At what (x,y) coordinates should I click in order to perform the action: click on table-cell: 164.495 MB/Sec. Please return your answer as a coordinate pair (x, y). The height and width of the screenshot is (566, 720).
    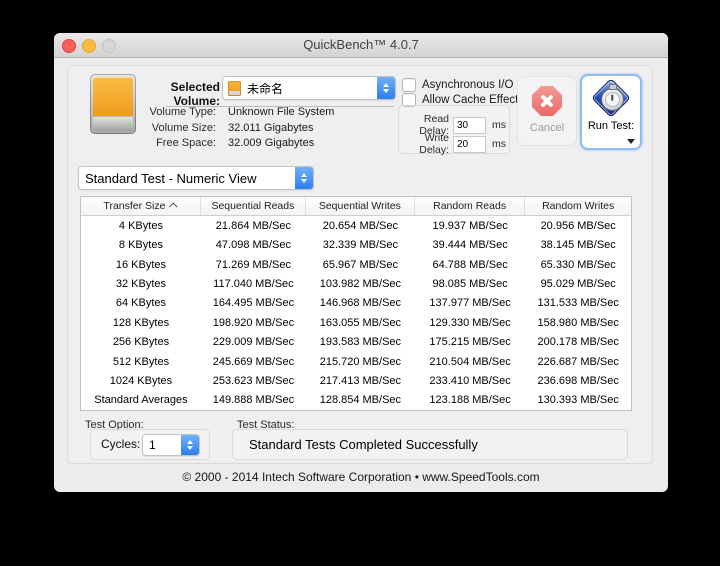
    Looking at the image, I should click on (253, 303).